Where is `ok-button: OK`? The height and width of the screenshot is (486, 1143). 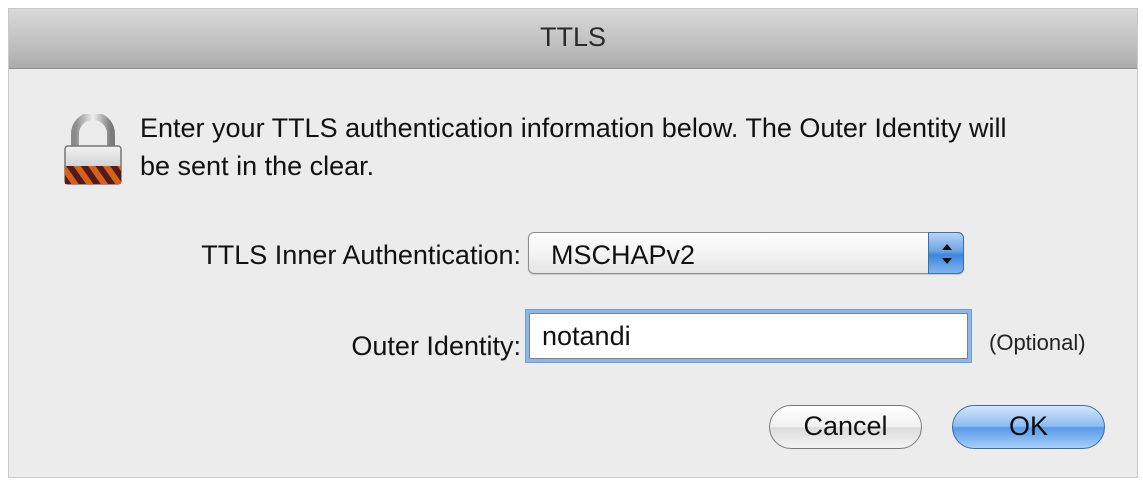
ok-button: OK is located at coordinates (1028, 427).